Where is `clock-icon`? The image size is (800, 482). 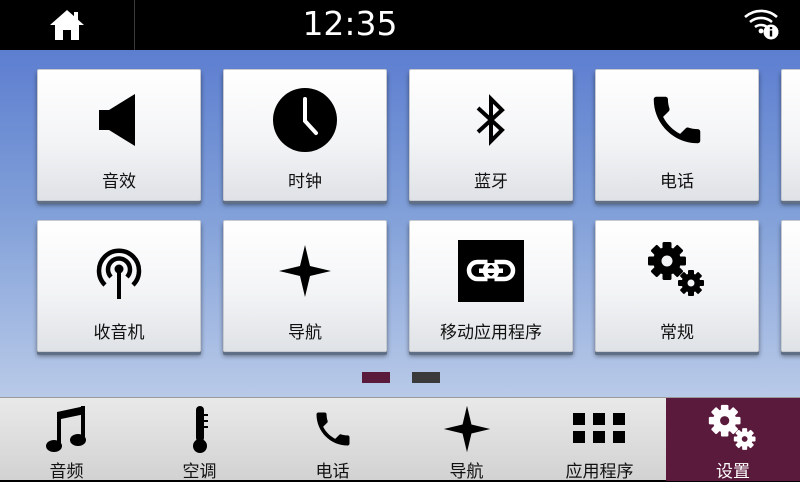
clock-icon is located at coordinates (305, 120).